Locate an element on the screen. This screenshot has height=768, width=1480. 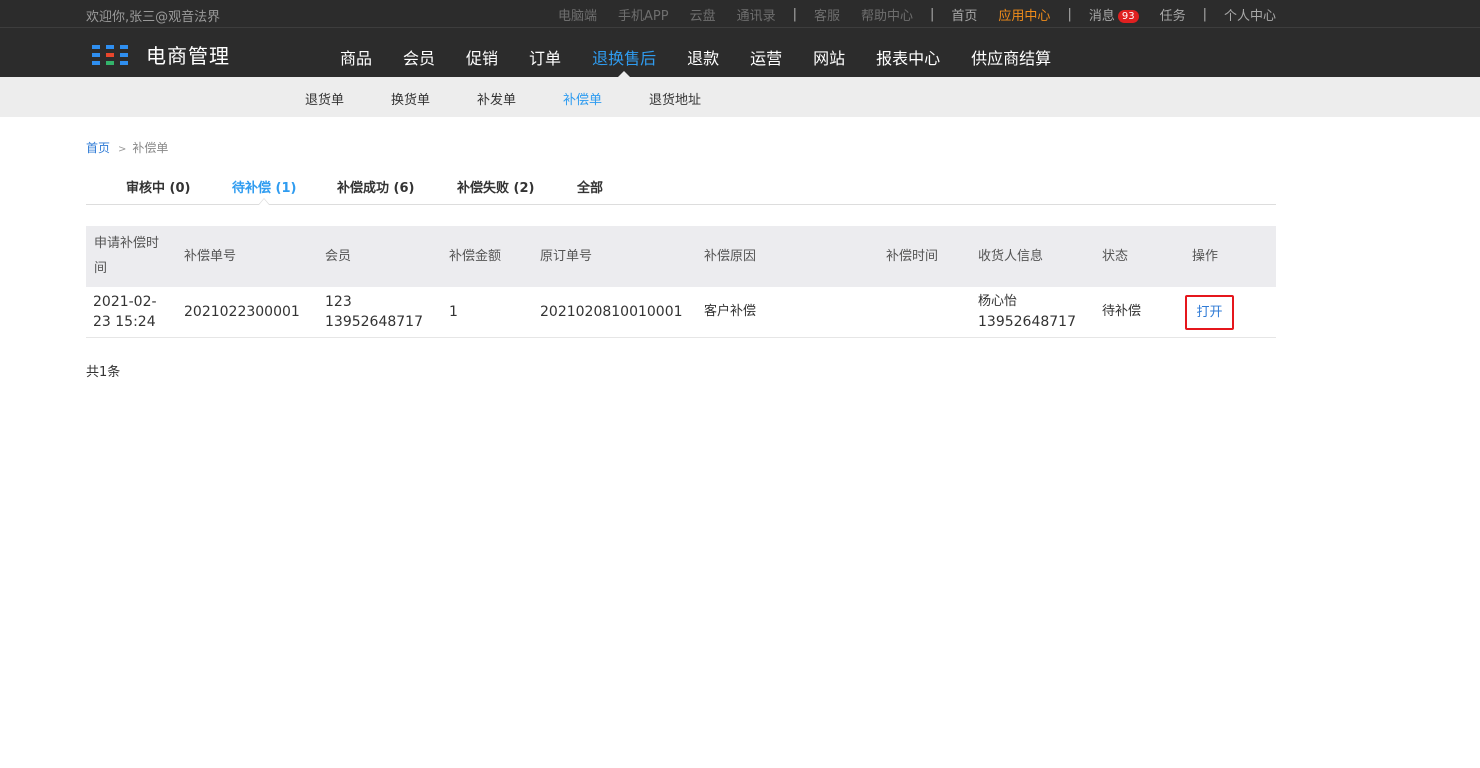
main-nav-refunds: 退款 is located at coordinates (703, 57).